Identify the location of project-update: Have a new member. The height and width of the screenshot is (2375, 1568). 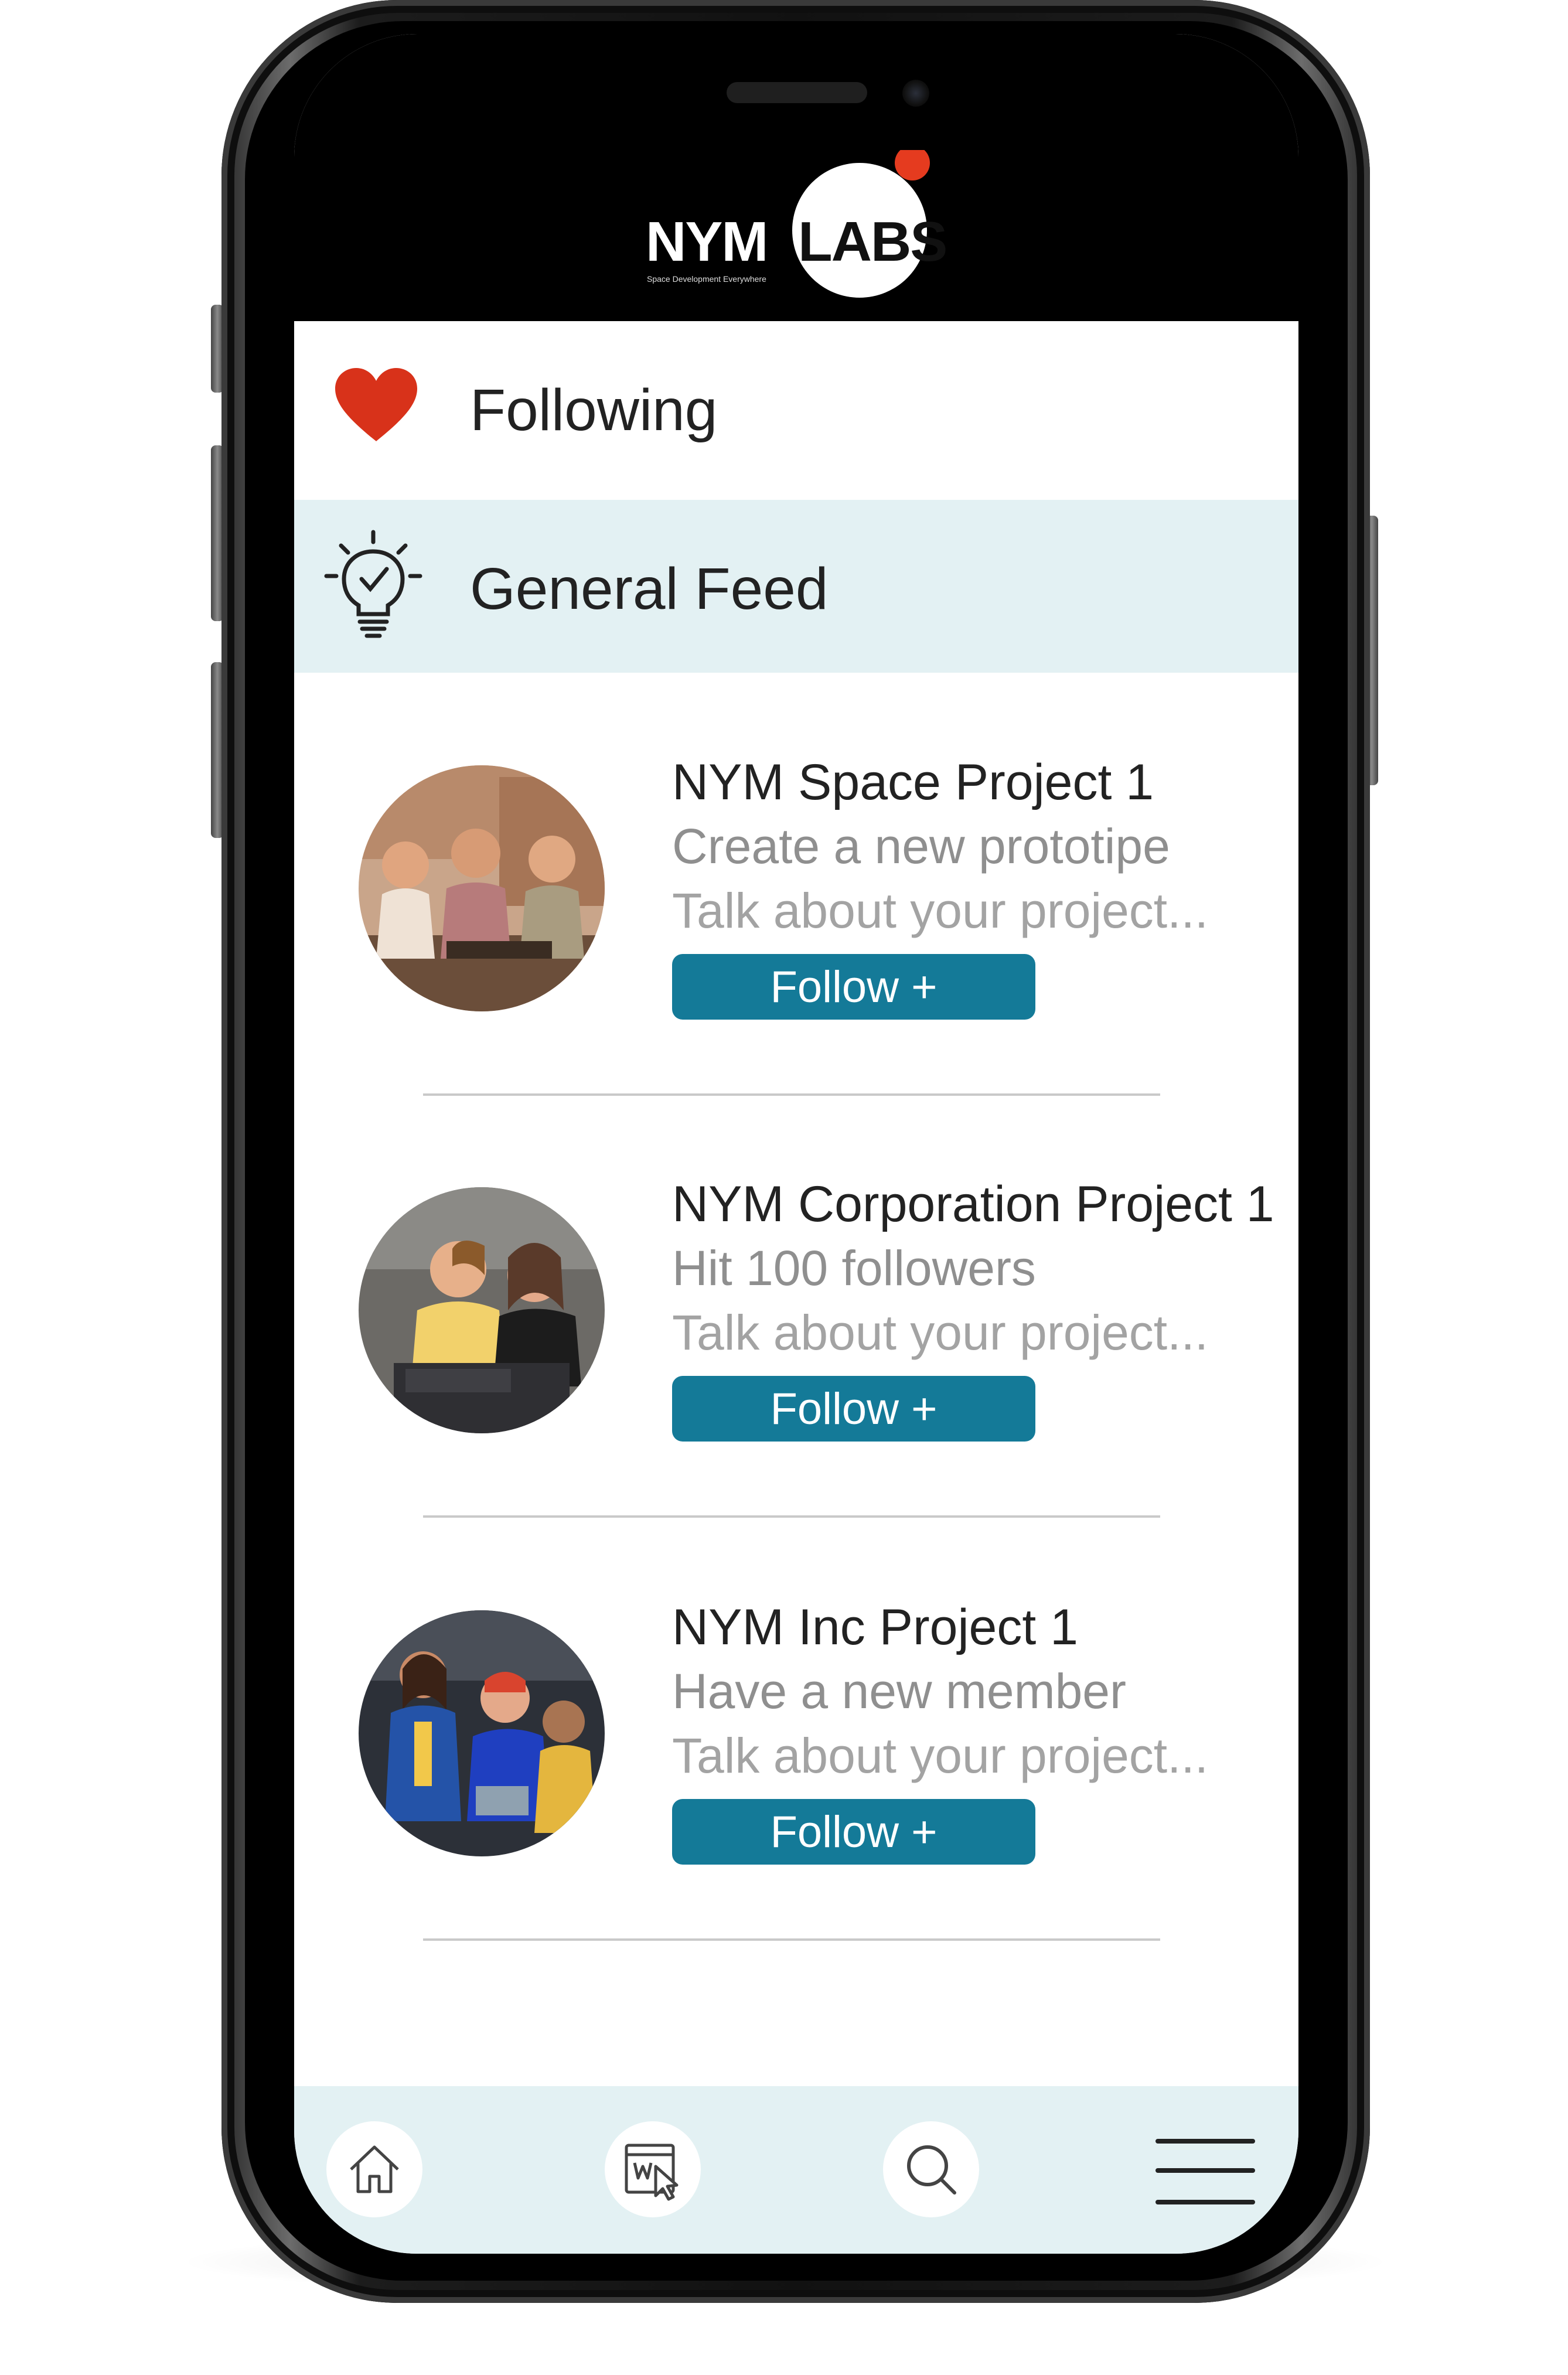
(899, 1691).